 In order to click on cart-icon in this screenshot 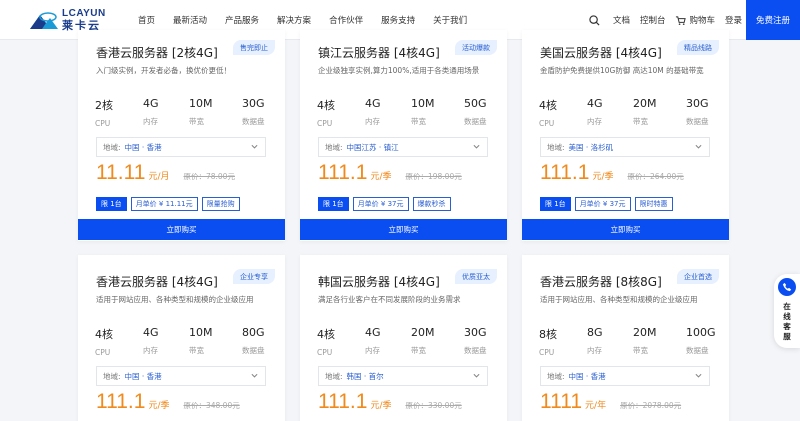, I will do `click(681, 20)`.